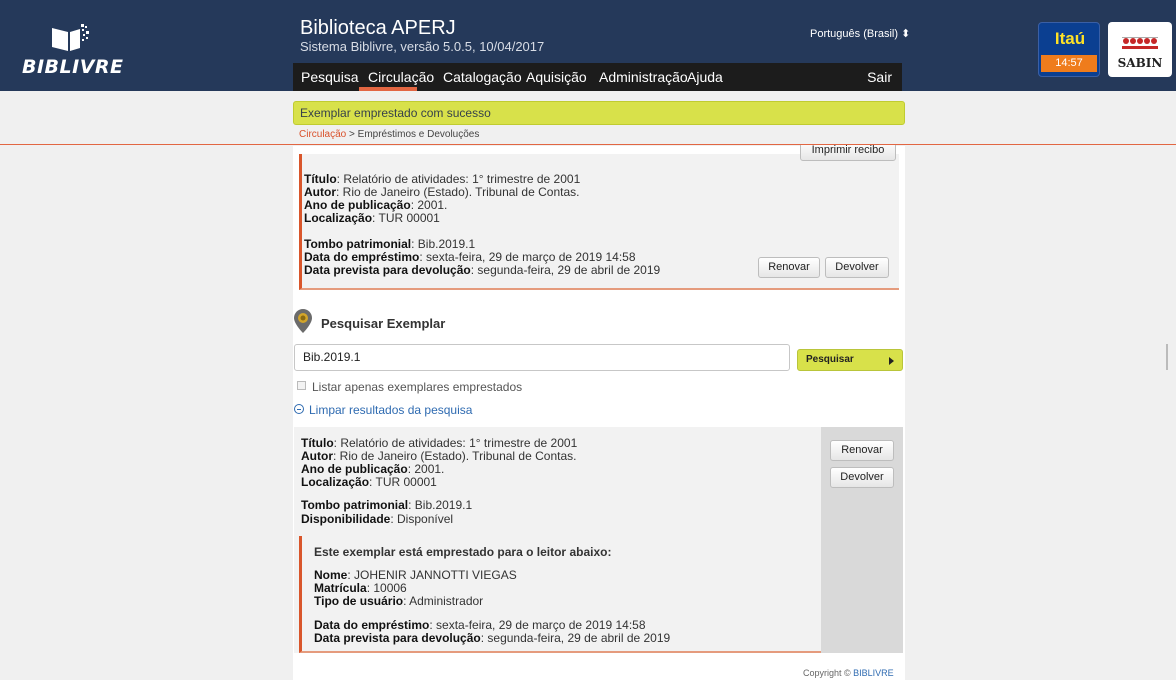  What do you see at coordinates (417, 387) in the screenshot?
I see `only-loaned-label: Listar apenas exemplares emprestados` at bounding box center [417, 387].